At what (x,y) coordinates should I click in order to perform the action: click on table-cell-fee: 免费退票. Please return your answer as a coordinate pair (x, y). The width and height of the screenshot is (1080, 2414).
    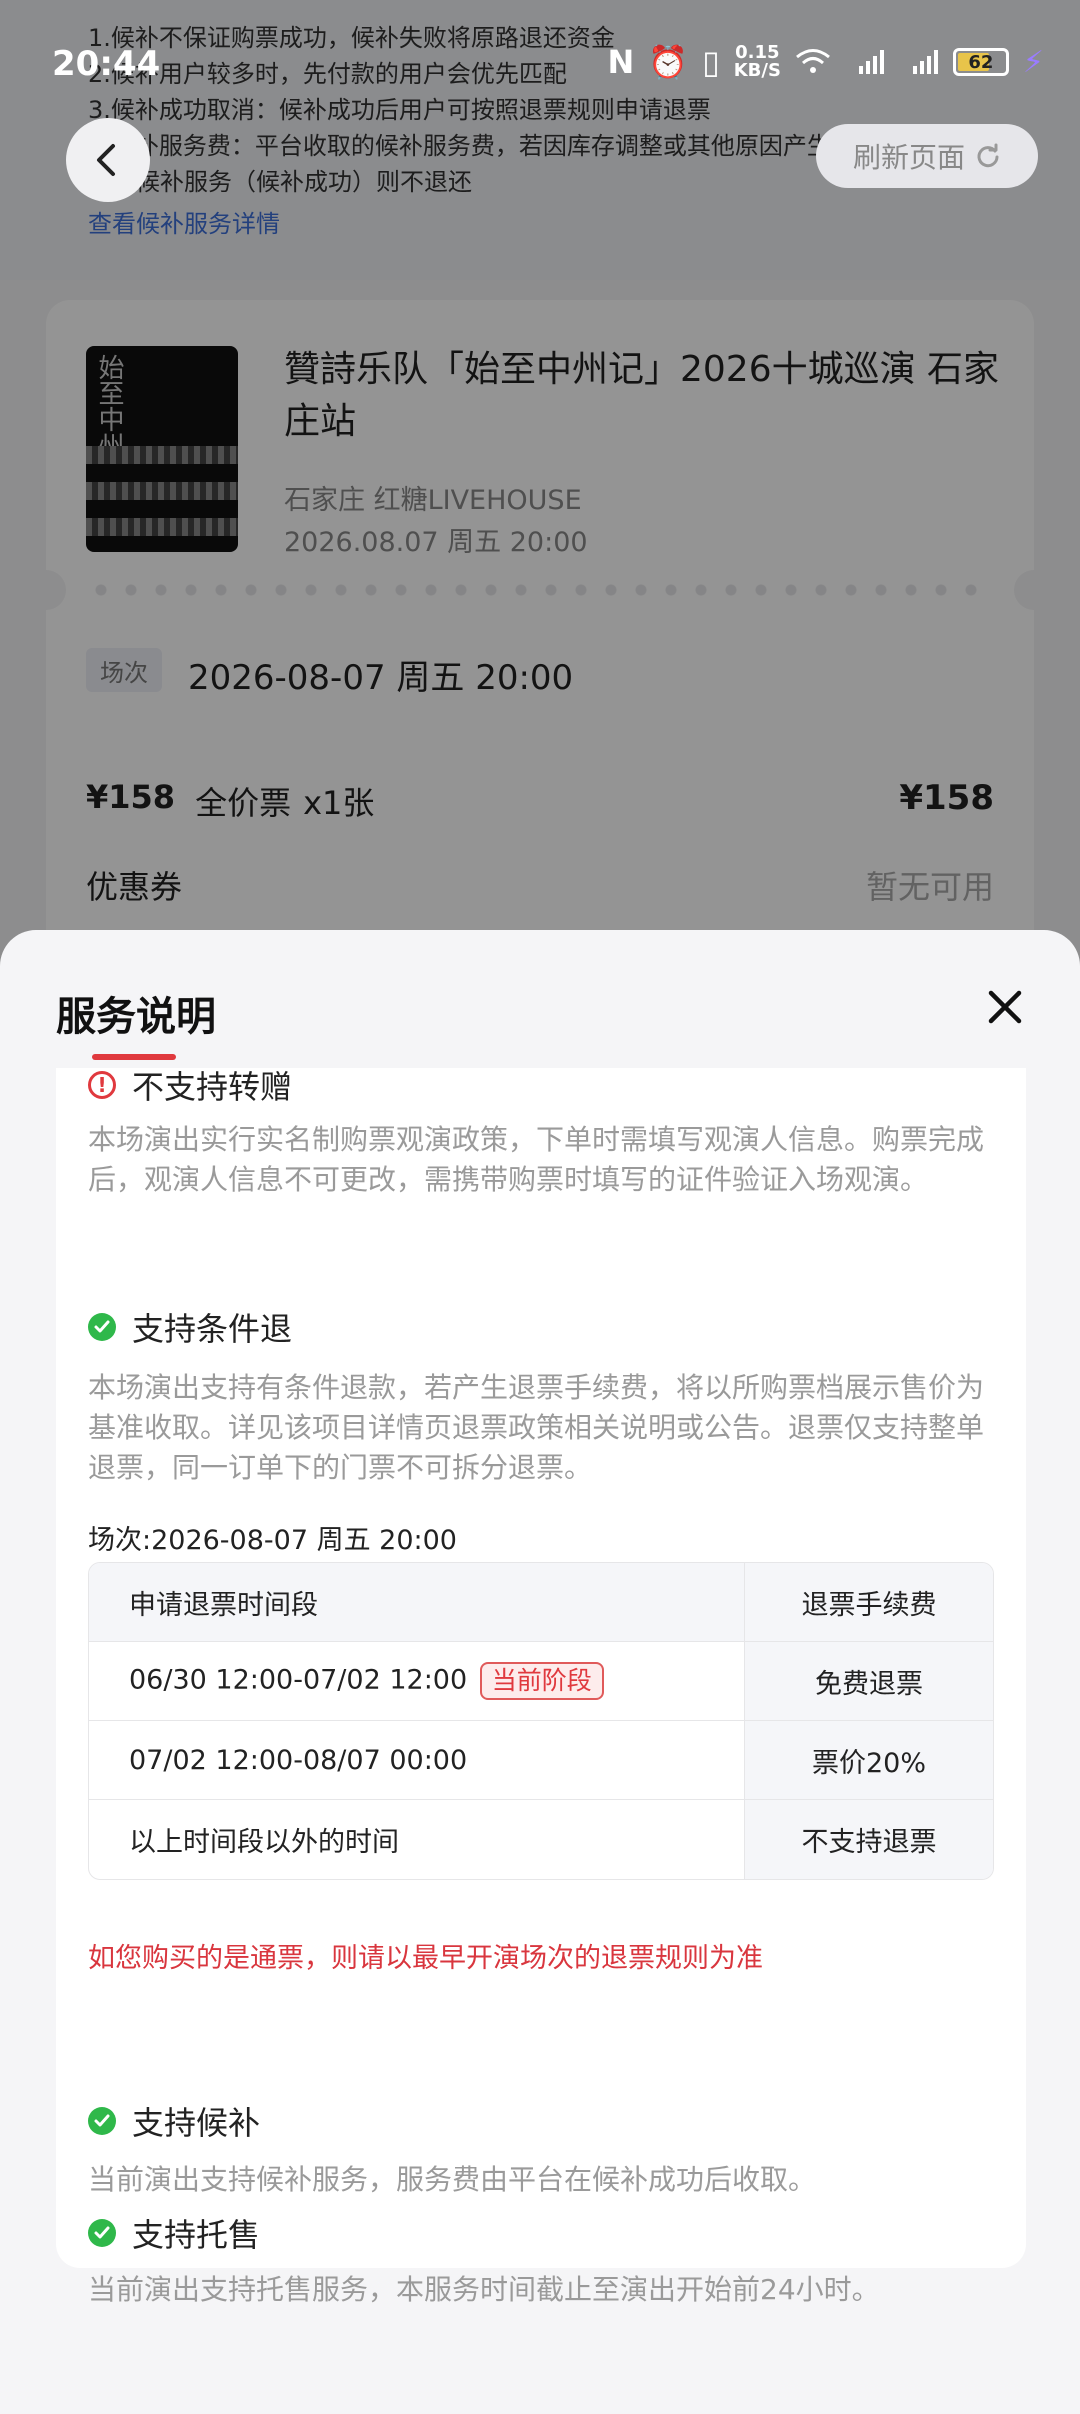
    Looking at the image, I should click on (869, 1681).